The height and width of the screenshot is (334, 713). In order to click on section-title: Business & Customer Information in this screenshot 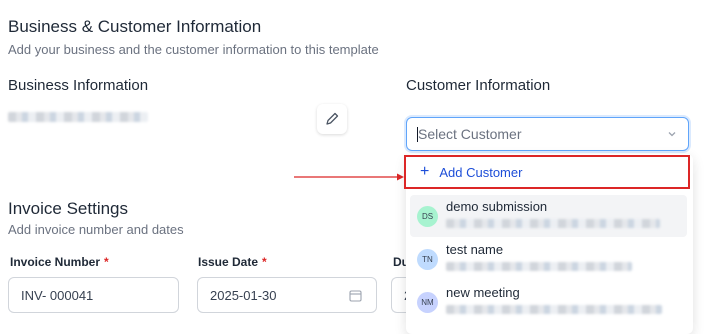, I will do `click(135, 26)`.